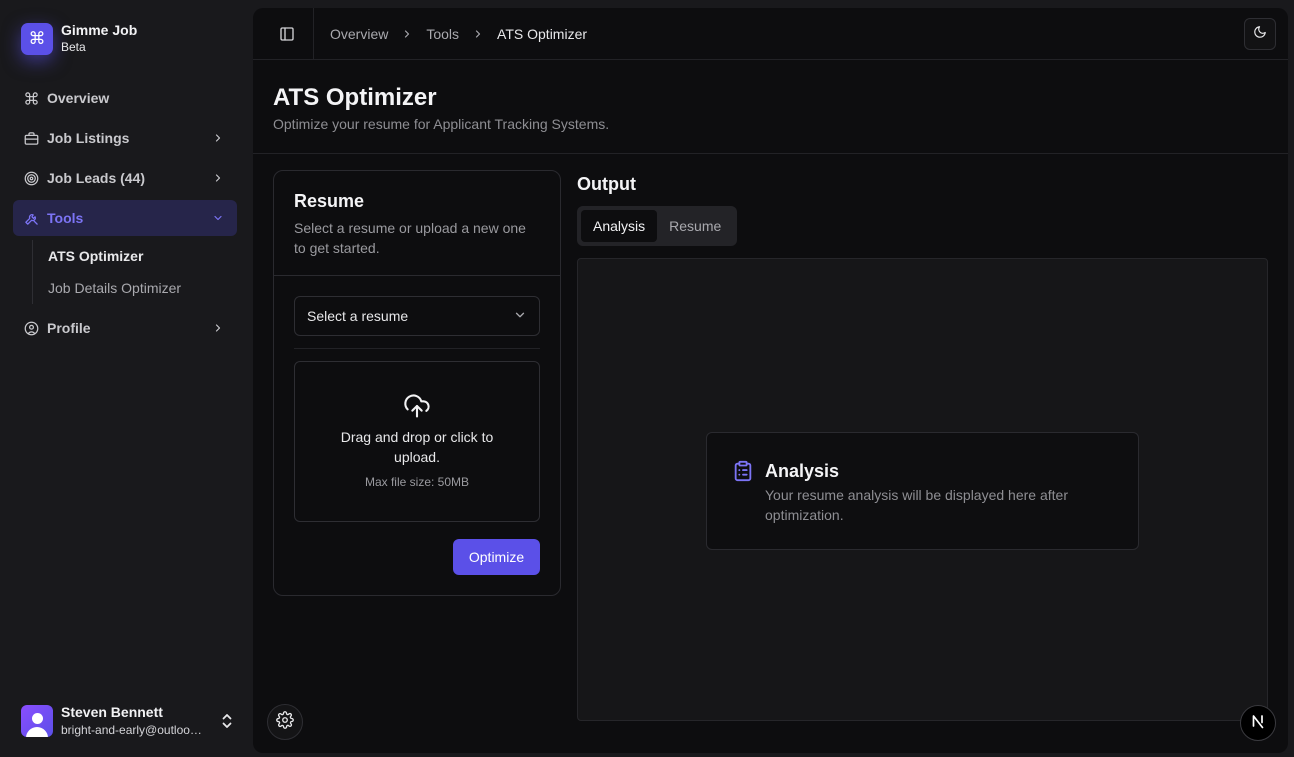 Image resolution: width=1294 pixels, height=757 pixels. I want to click on sidebar-item-job-listings: Job Listings, so click(125, 138).